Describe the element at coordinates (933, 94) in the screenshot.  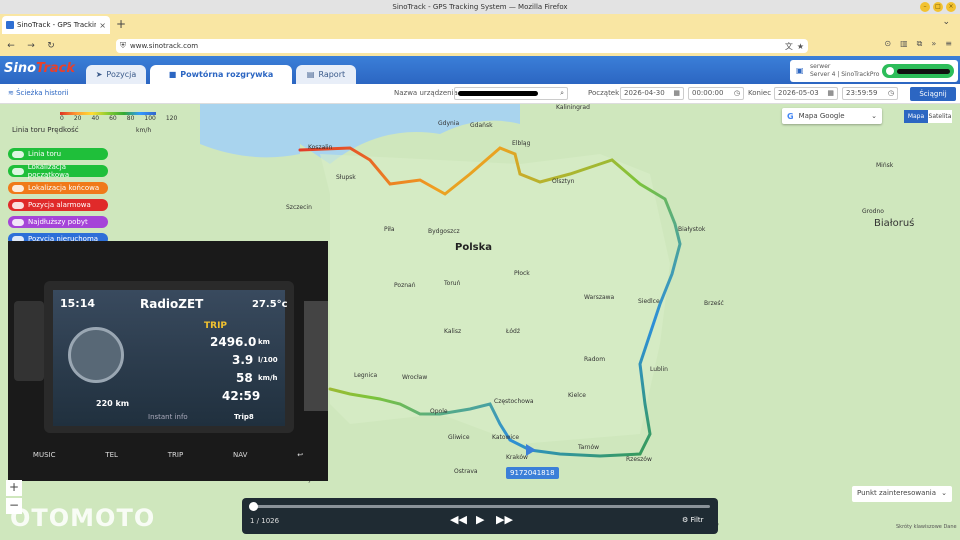
I see `download-button: Ściągnij` at that location.